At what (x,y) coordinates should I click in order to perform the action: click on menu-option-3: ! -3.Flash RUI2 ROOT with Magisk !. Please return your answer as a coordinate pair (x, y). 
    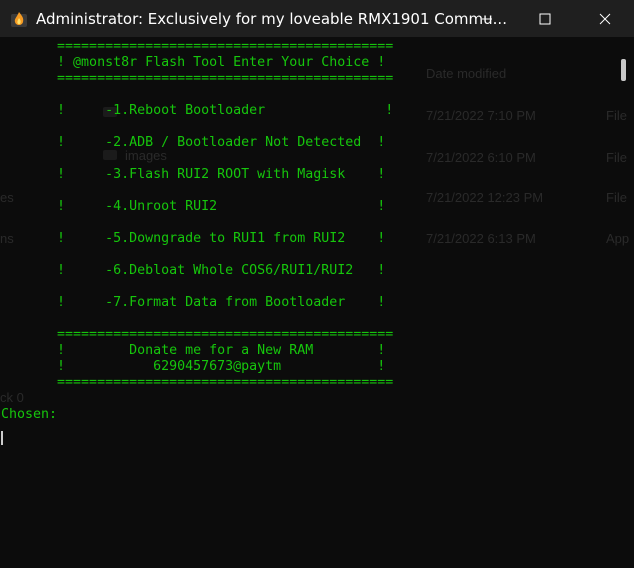
    Looking at the image, I should click on (193, 174).